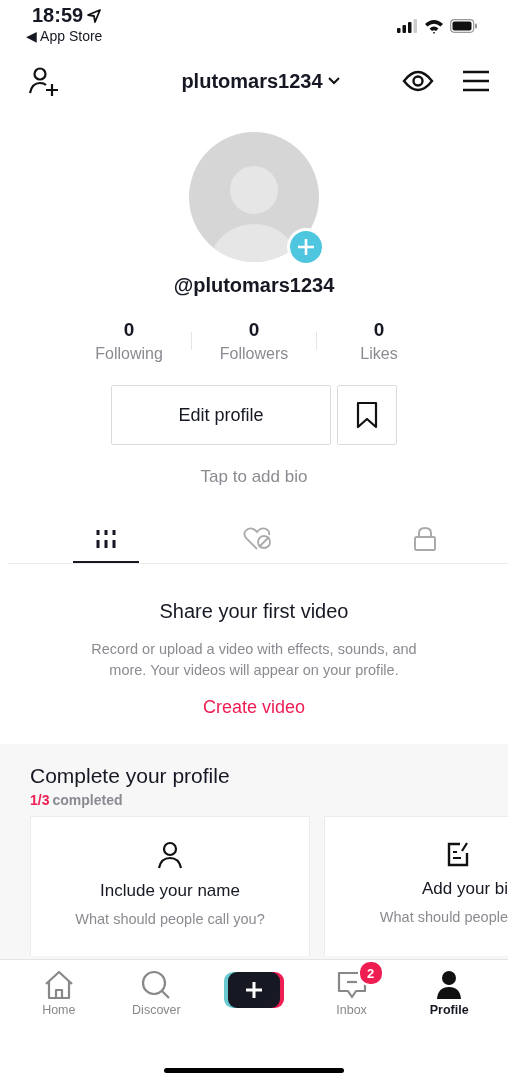 Image resolution: width=508 pixels, height=1073 pixels. Describe the element at coordinates (464, 26) in the screenshot. I see `battery-icon` at that location.